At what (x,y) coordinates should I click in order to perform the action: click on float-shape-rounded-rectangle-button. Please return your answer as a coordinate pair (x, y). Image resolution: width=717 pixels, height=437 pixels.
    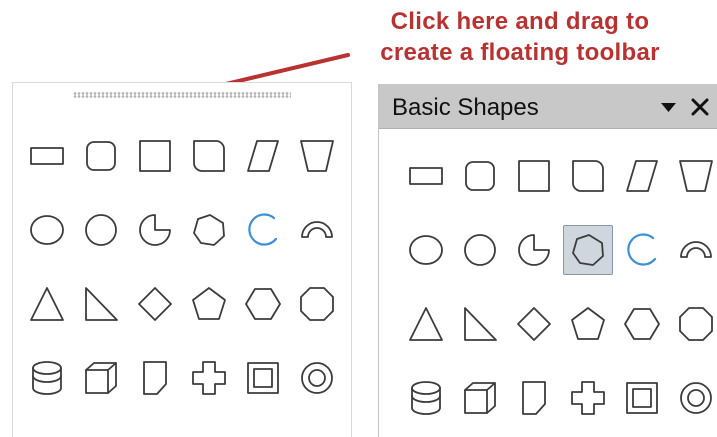
    Looking at the image, I should click on (480, 176).